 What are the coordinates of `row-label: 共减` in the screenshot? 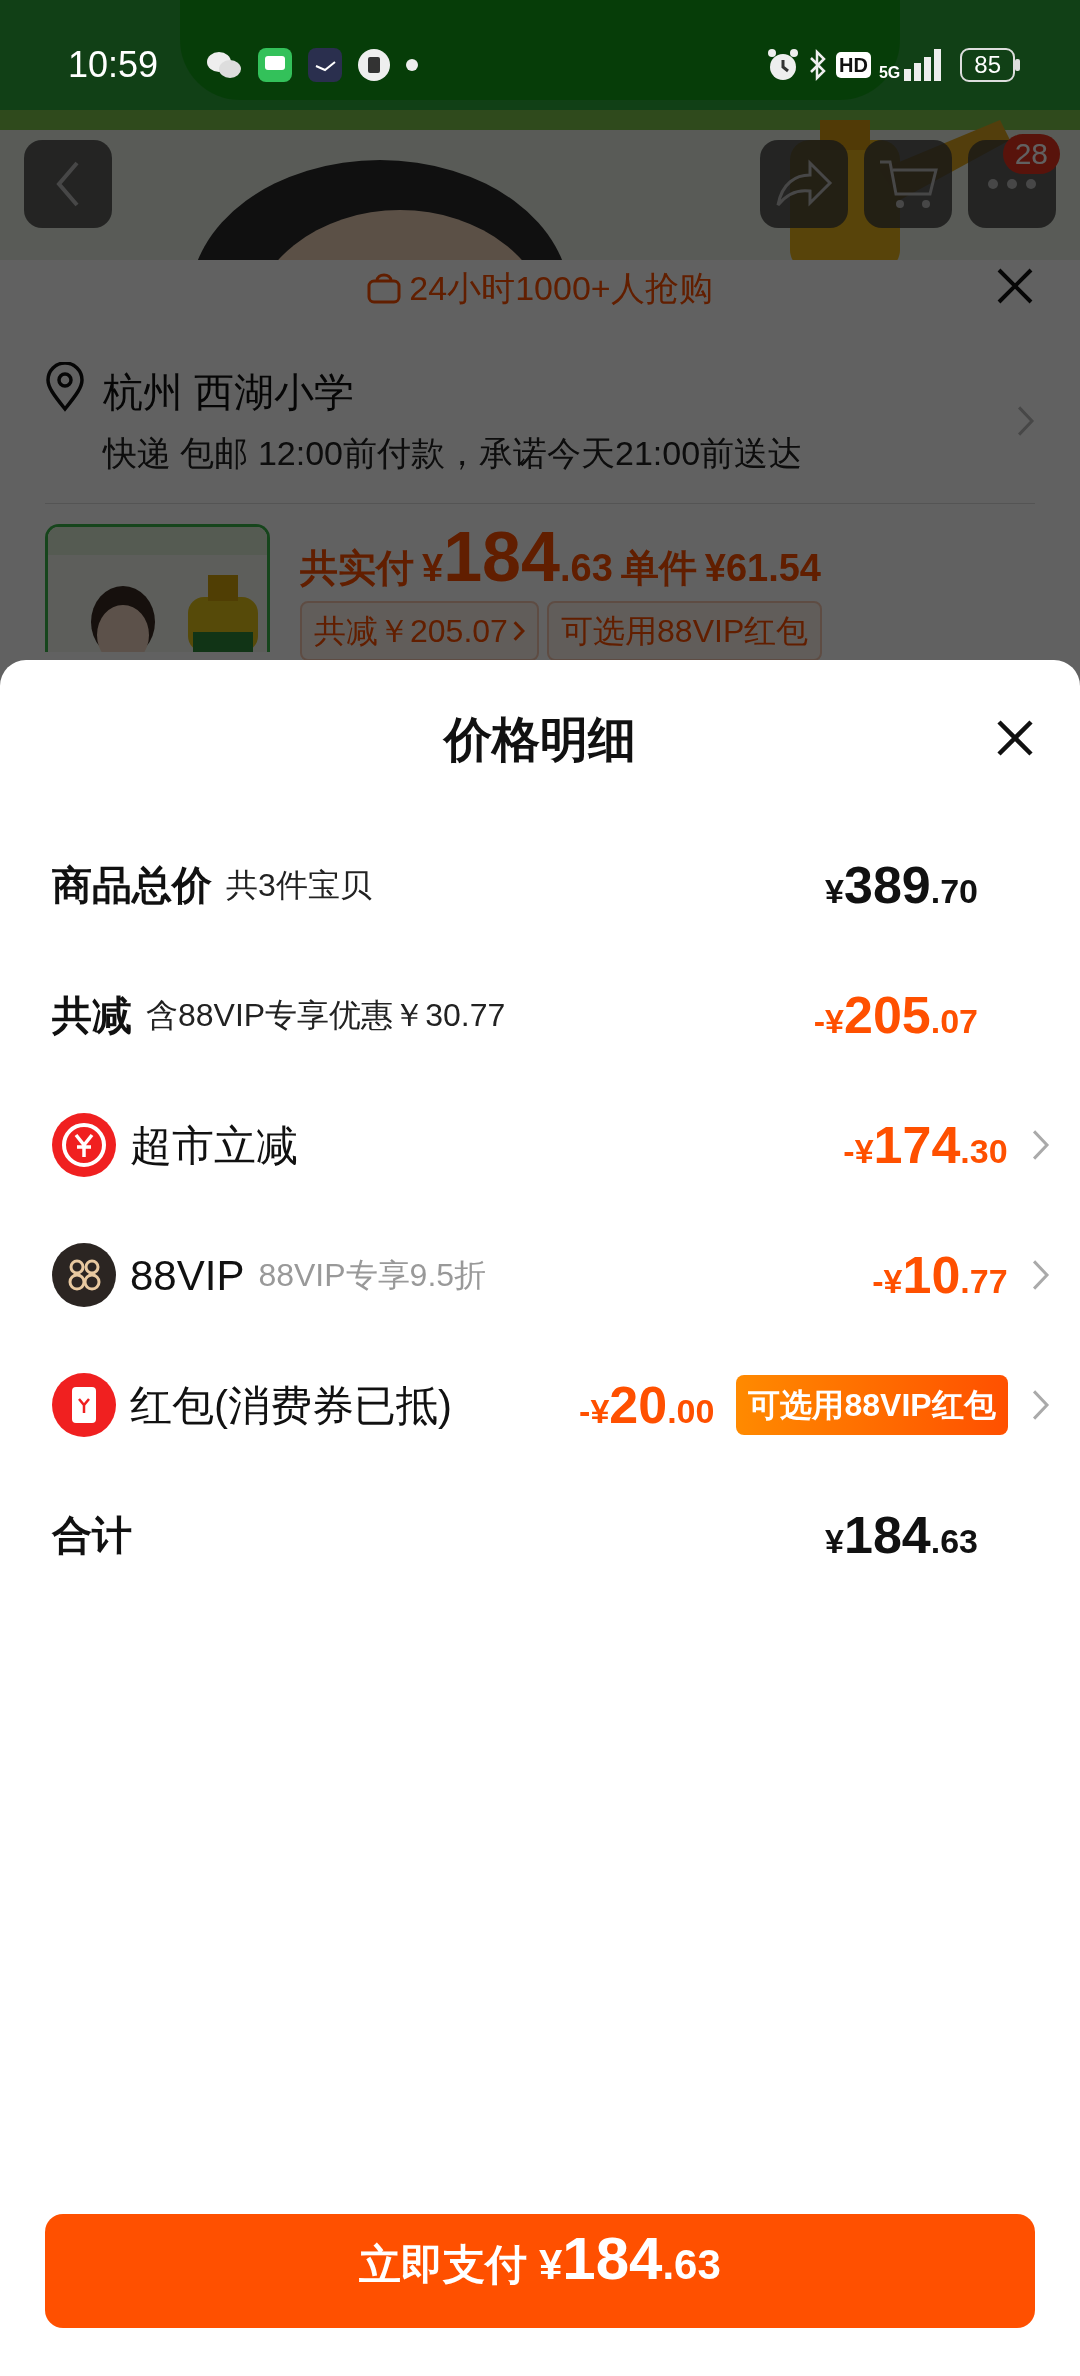 It's located at (92, 1015).